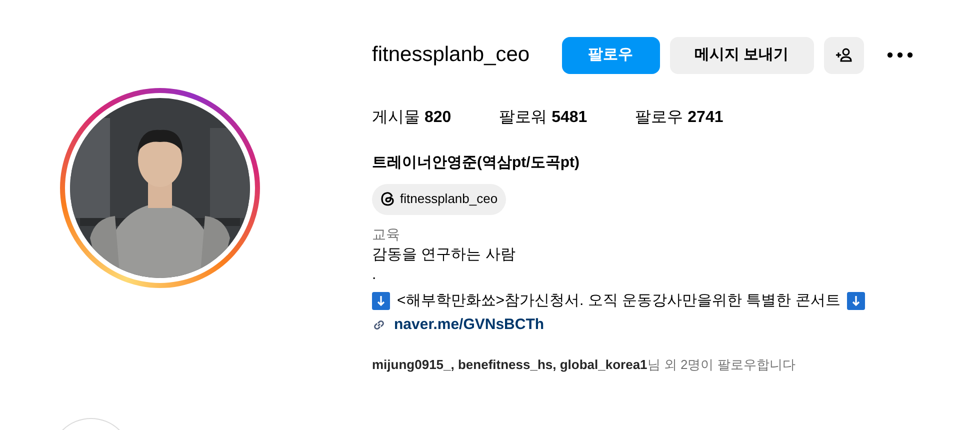 This screenshot has width=966, height=430. Describe the element at coordinates (899, 55) in the screenshot. I see `more-icon` at that location.